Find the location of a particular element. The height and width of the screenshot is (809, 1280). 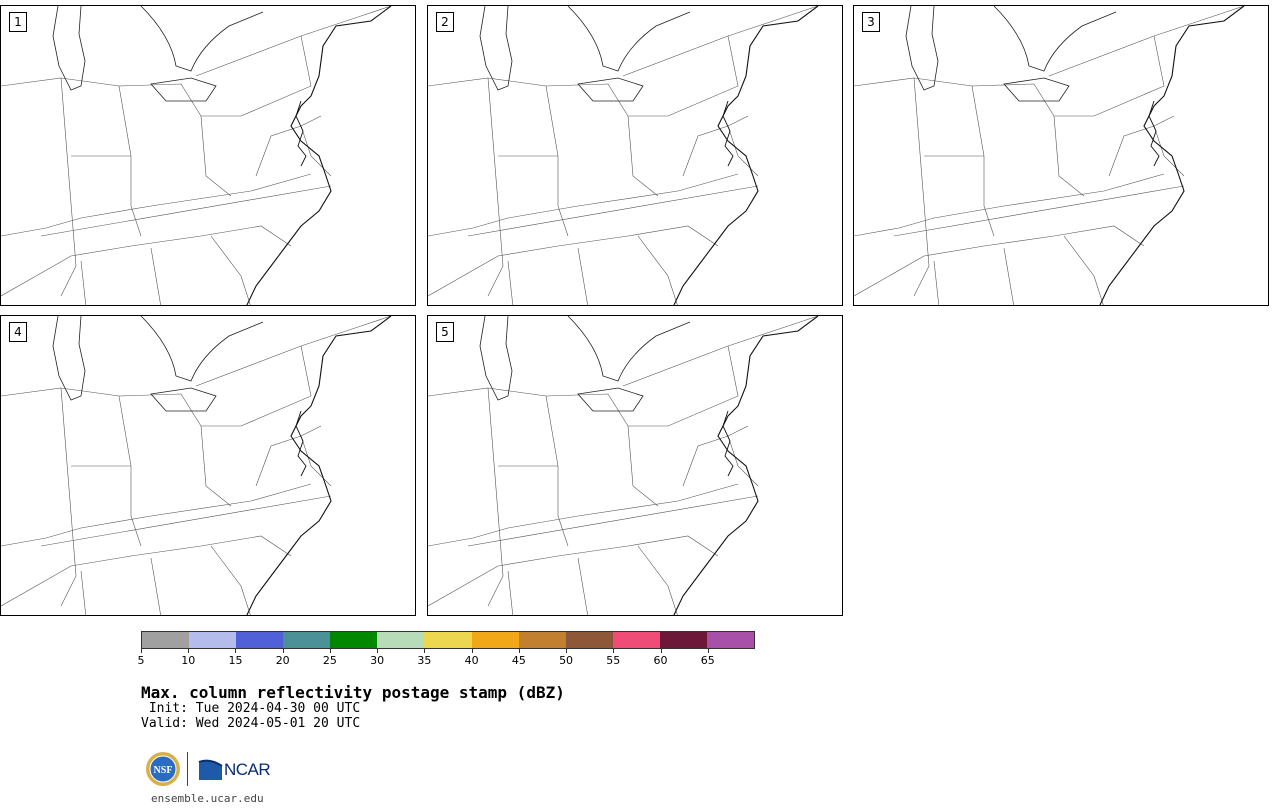

colorbar-ticks: 5 10 15 20 25 30 35 40 45 50 55 60 65 is located at coordinates (446, 659).